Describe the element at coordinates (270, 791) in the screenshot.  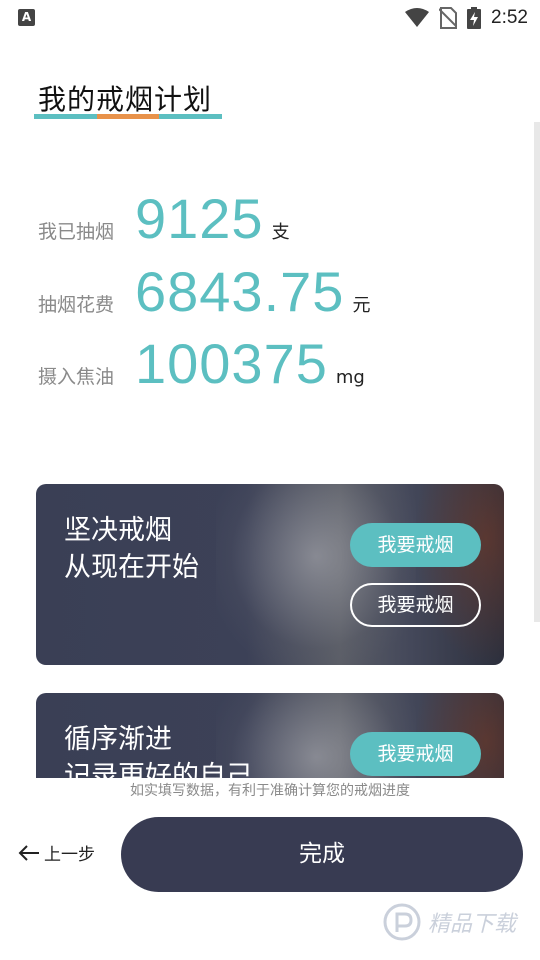
I see `hint-text: 如实填写数据，有利于准确计算您的戒烟进度` at that location.